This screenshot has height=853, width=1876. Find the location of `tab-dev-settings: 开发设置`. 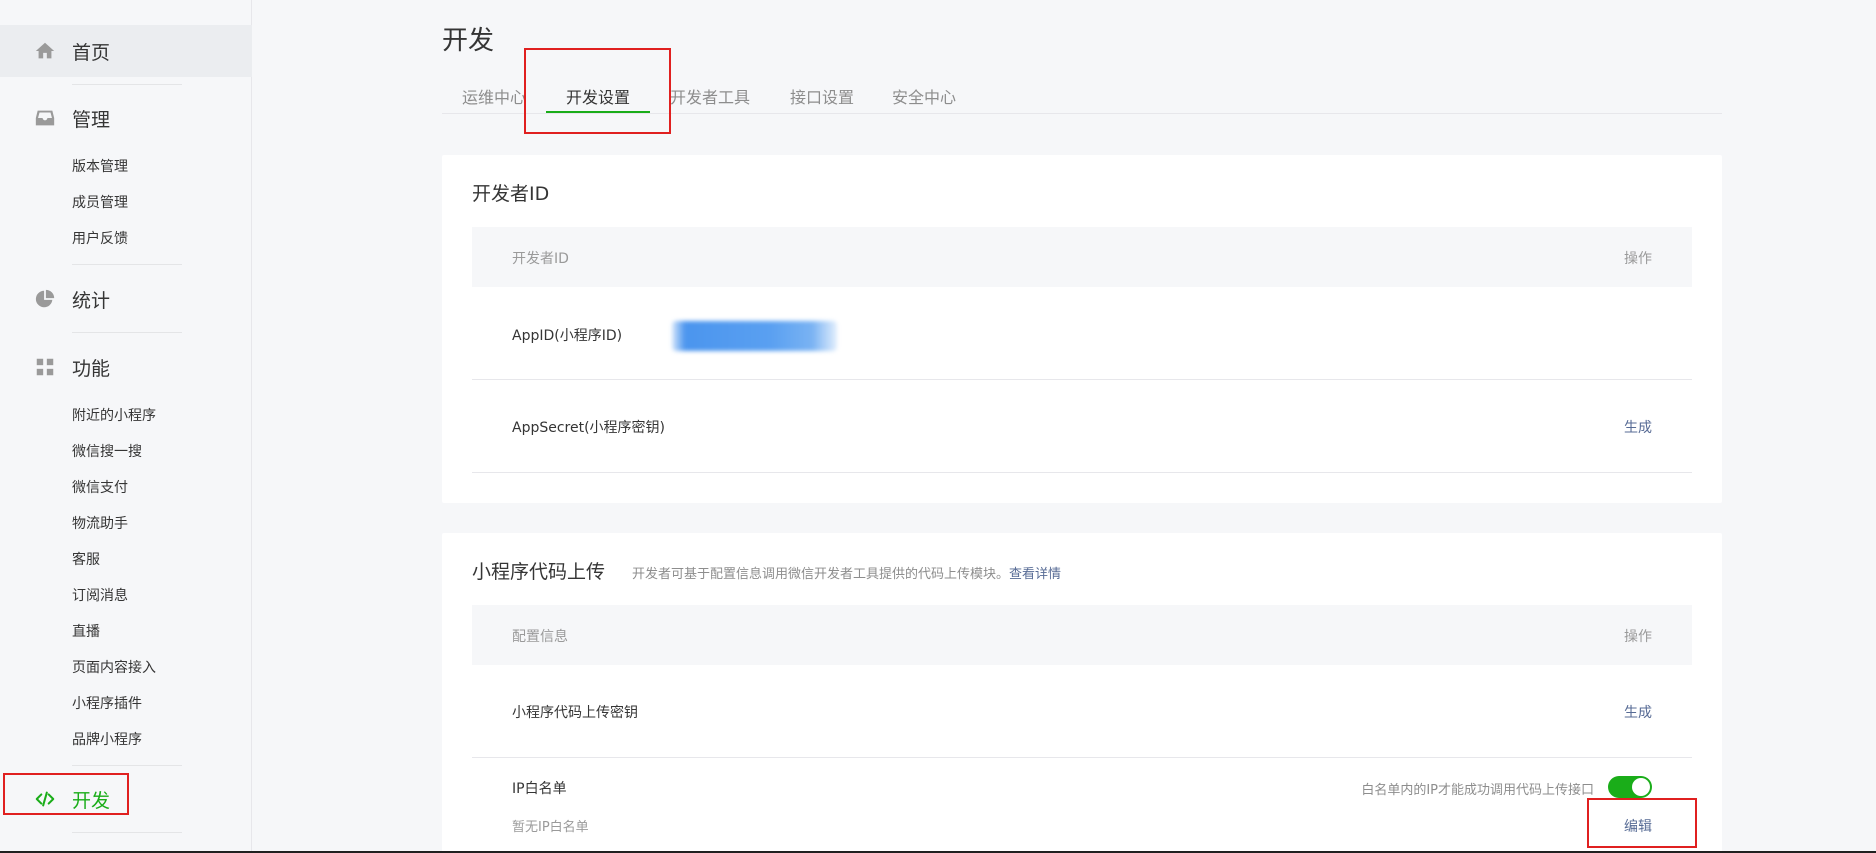

tab-dev-settings: 开发设置 is located at coordinates (598, 96).